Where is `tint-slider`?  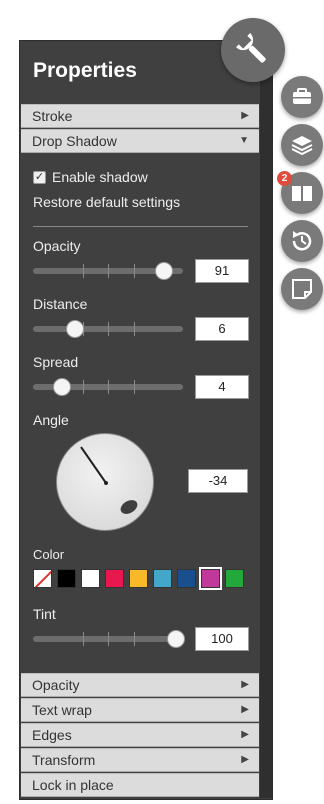
tint-slider is located at coordinates (109, 639).